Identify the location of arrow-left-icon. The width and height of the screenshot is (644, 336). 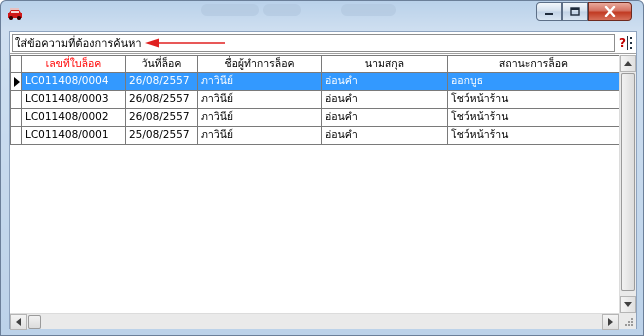
(18, 322).